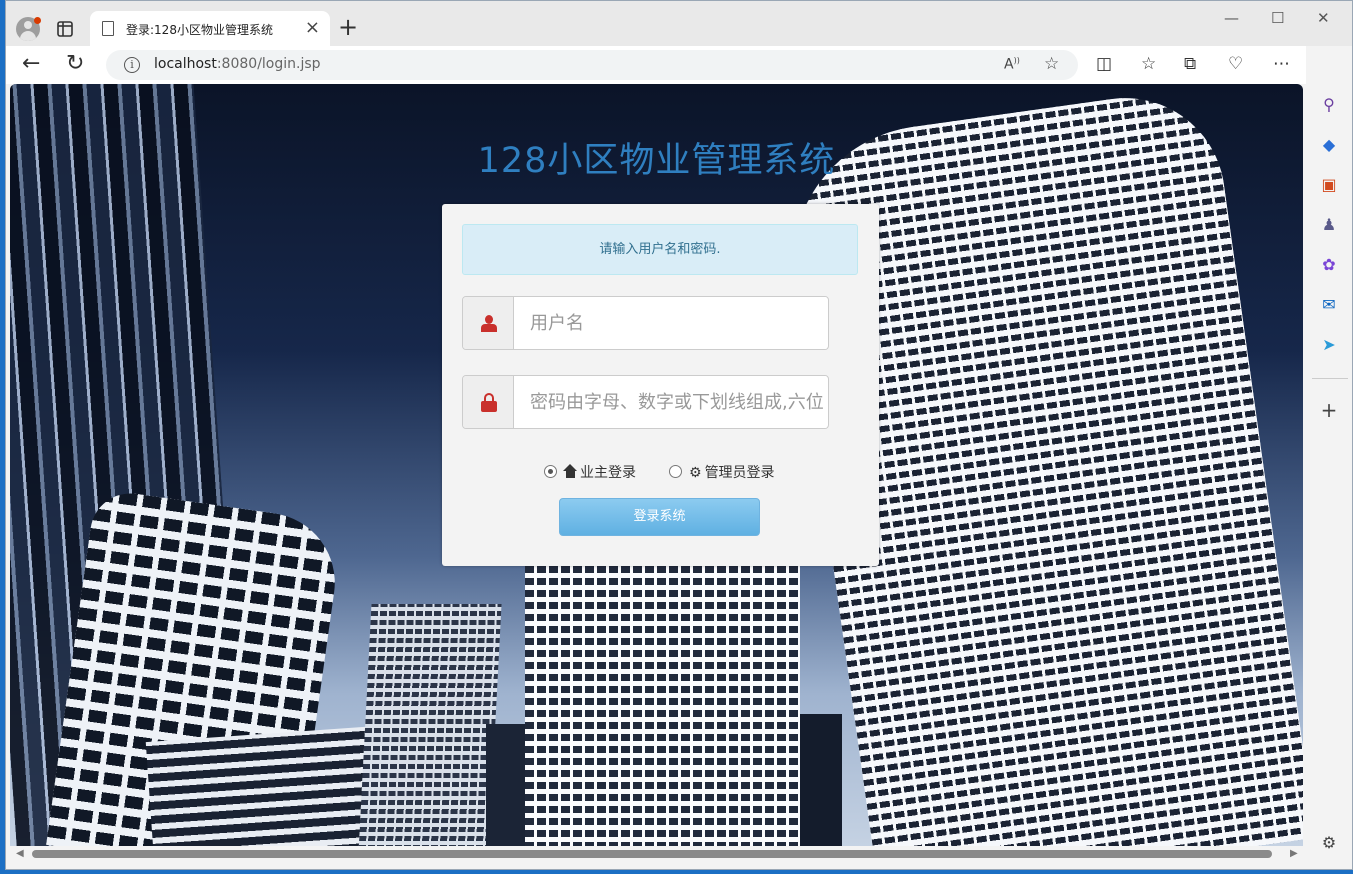 This screenshot has height=874, width=1353. Describe the element at coordinates (660, 249) in the screenshot. I see `info-alert: 请输入用户名和密码.` at that location.